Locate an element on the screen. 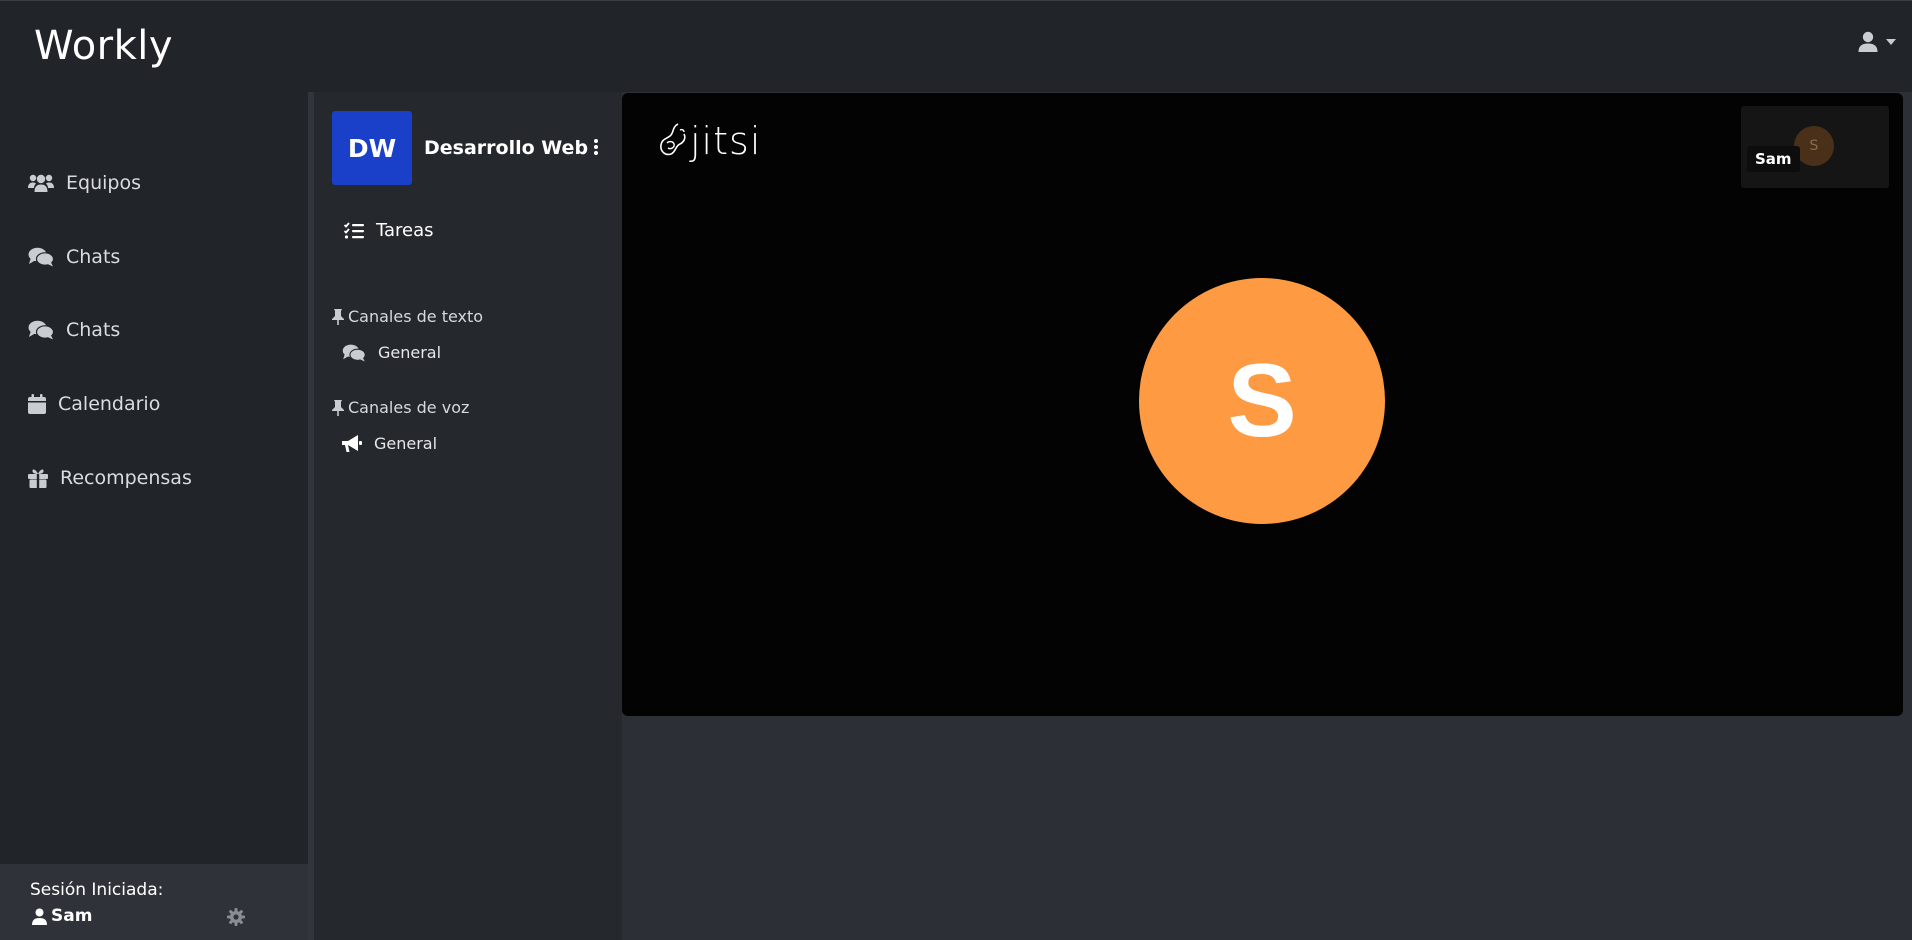 The image size is (1912, 940). session-label: Sesión Iniciada: is located at coordinates (97, 890).